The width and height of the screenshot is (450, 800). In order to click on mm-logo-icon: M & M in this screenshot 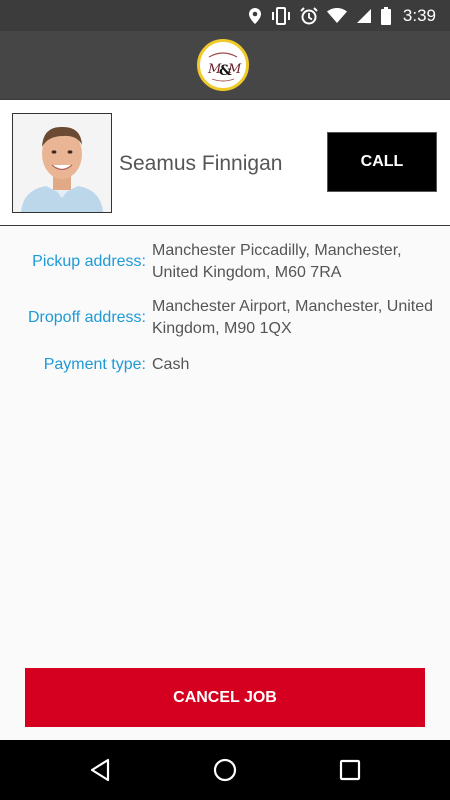, I will do `click(223, 65)`.